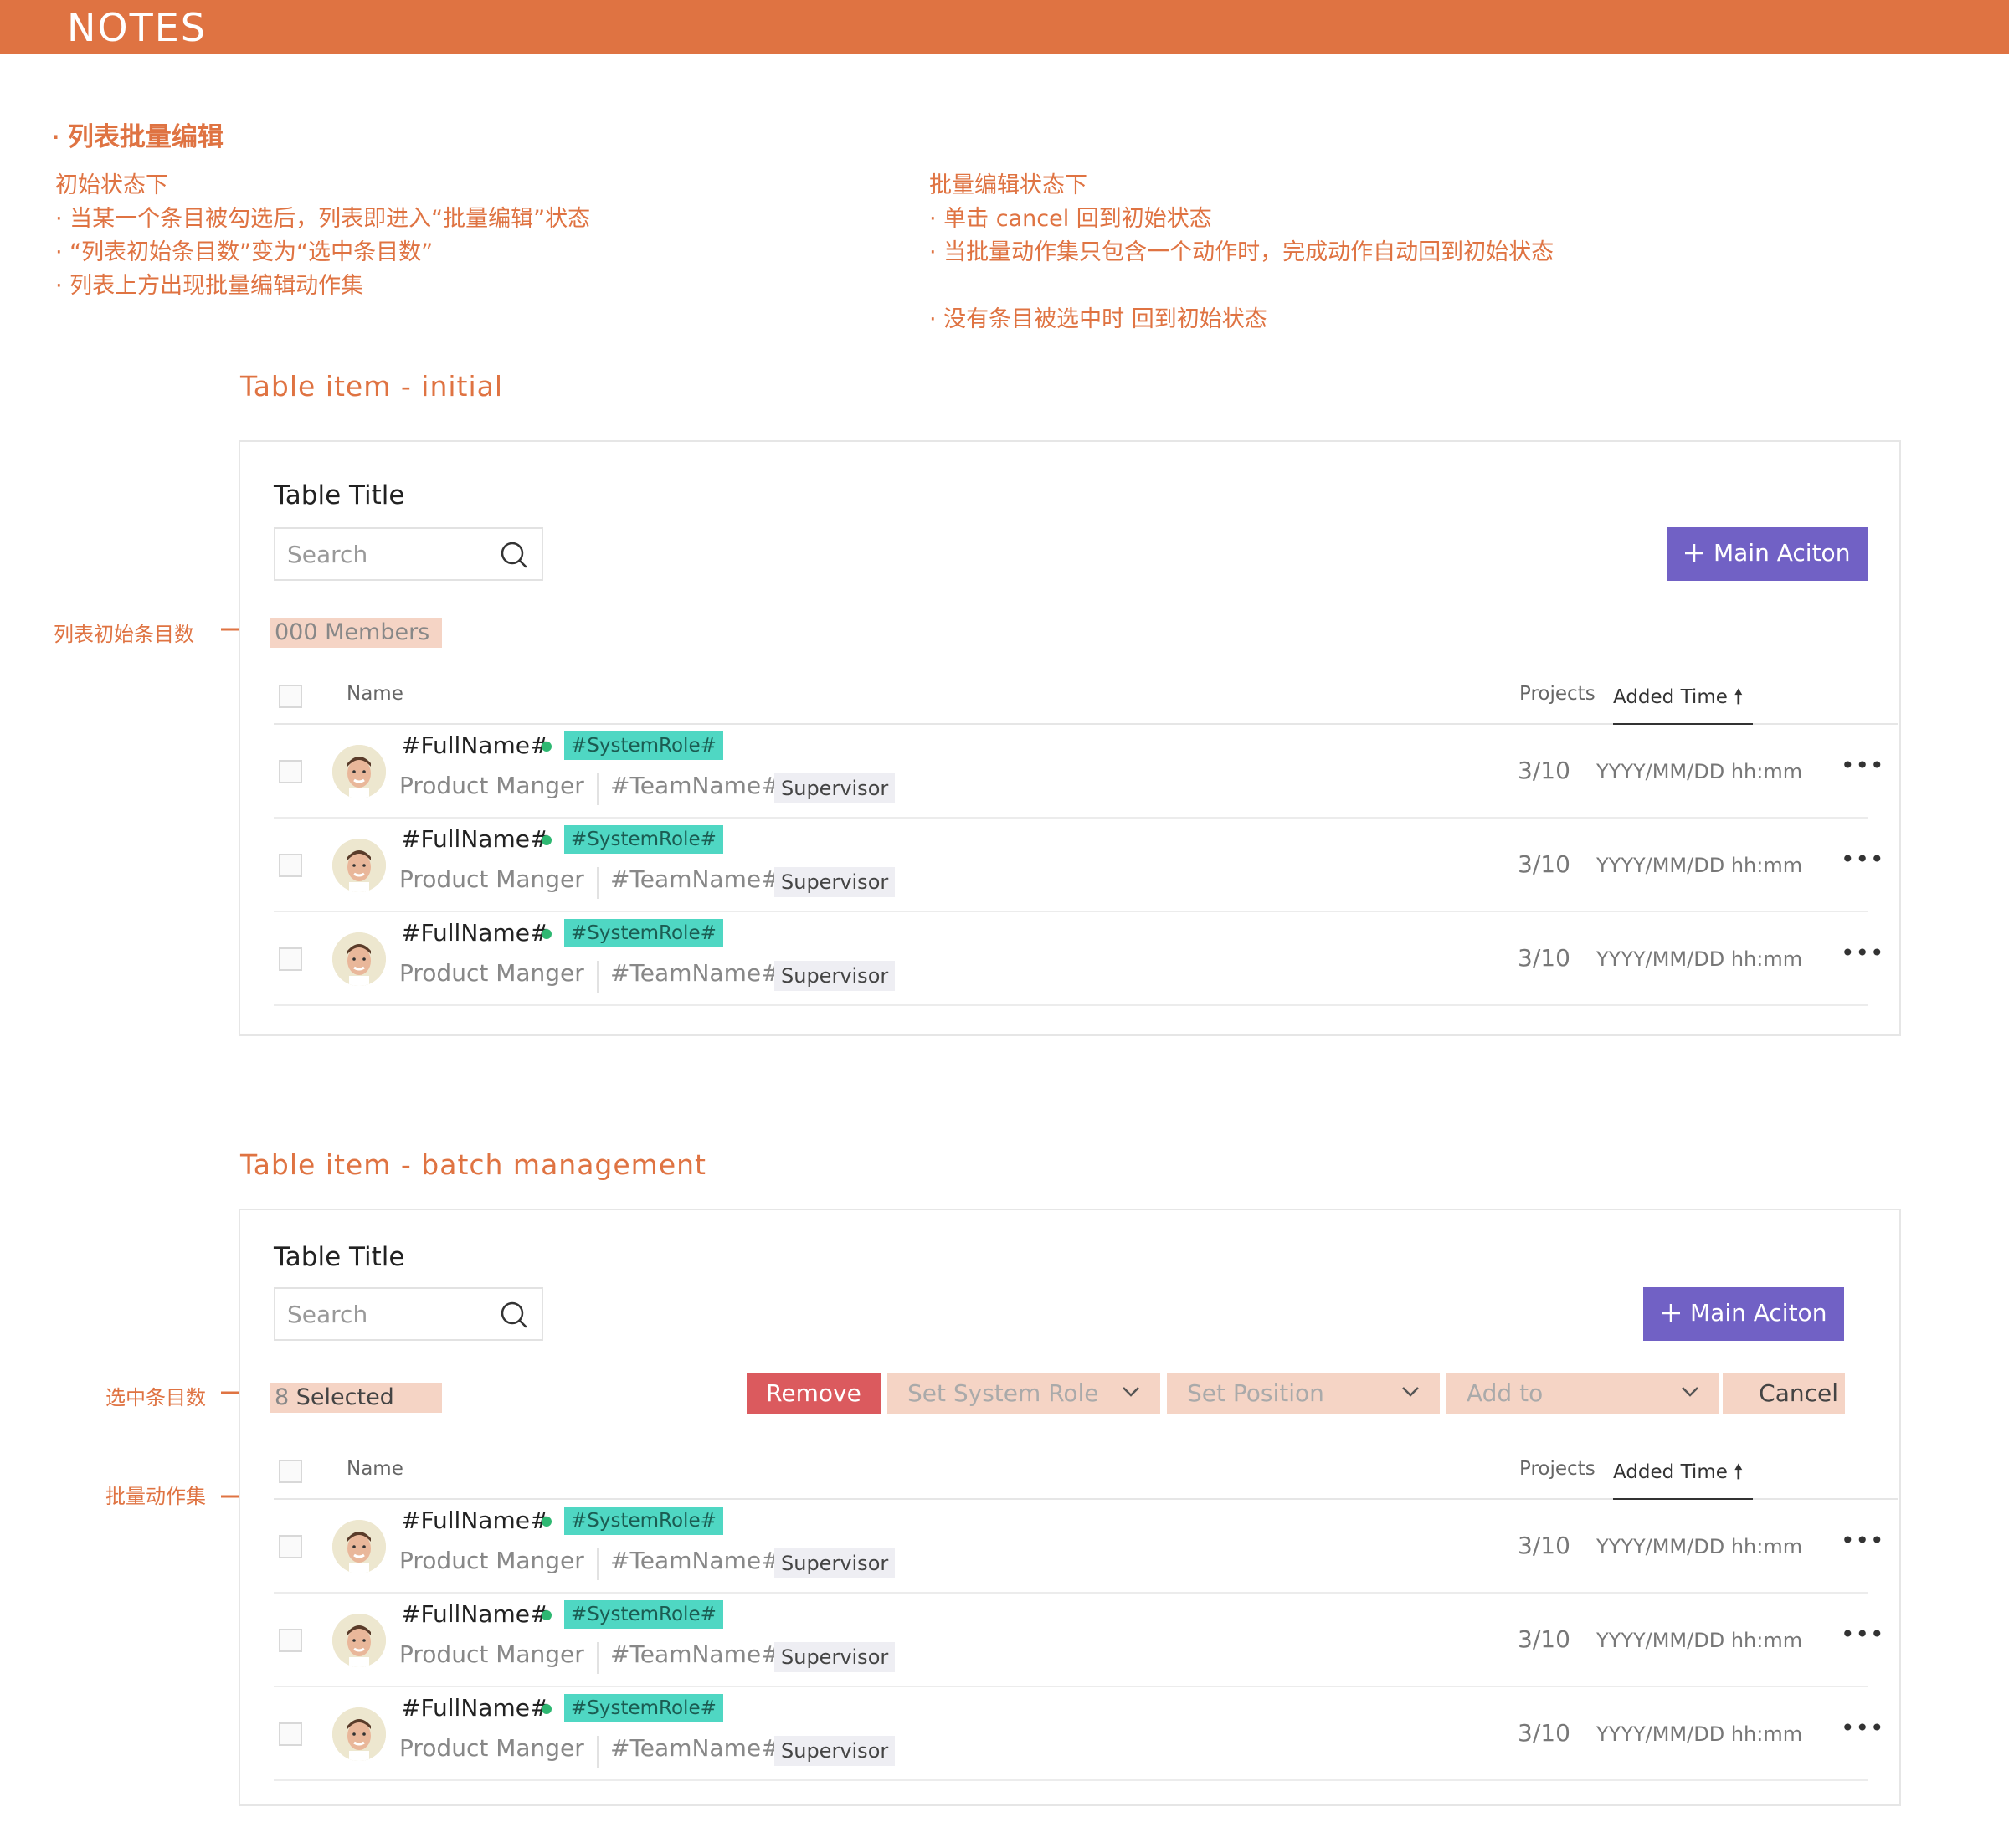 The height and width of the screenshot is (1848, 2009). Describe the element at coordinates (344, 1397) in the screenshot. I see `selected-count-label: Selected` at that location.